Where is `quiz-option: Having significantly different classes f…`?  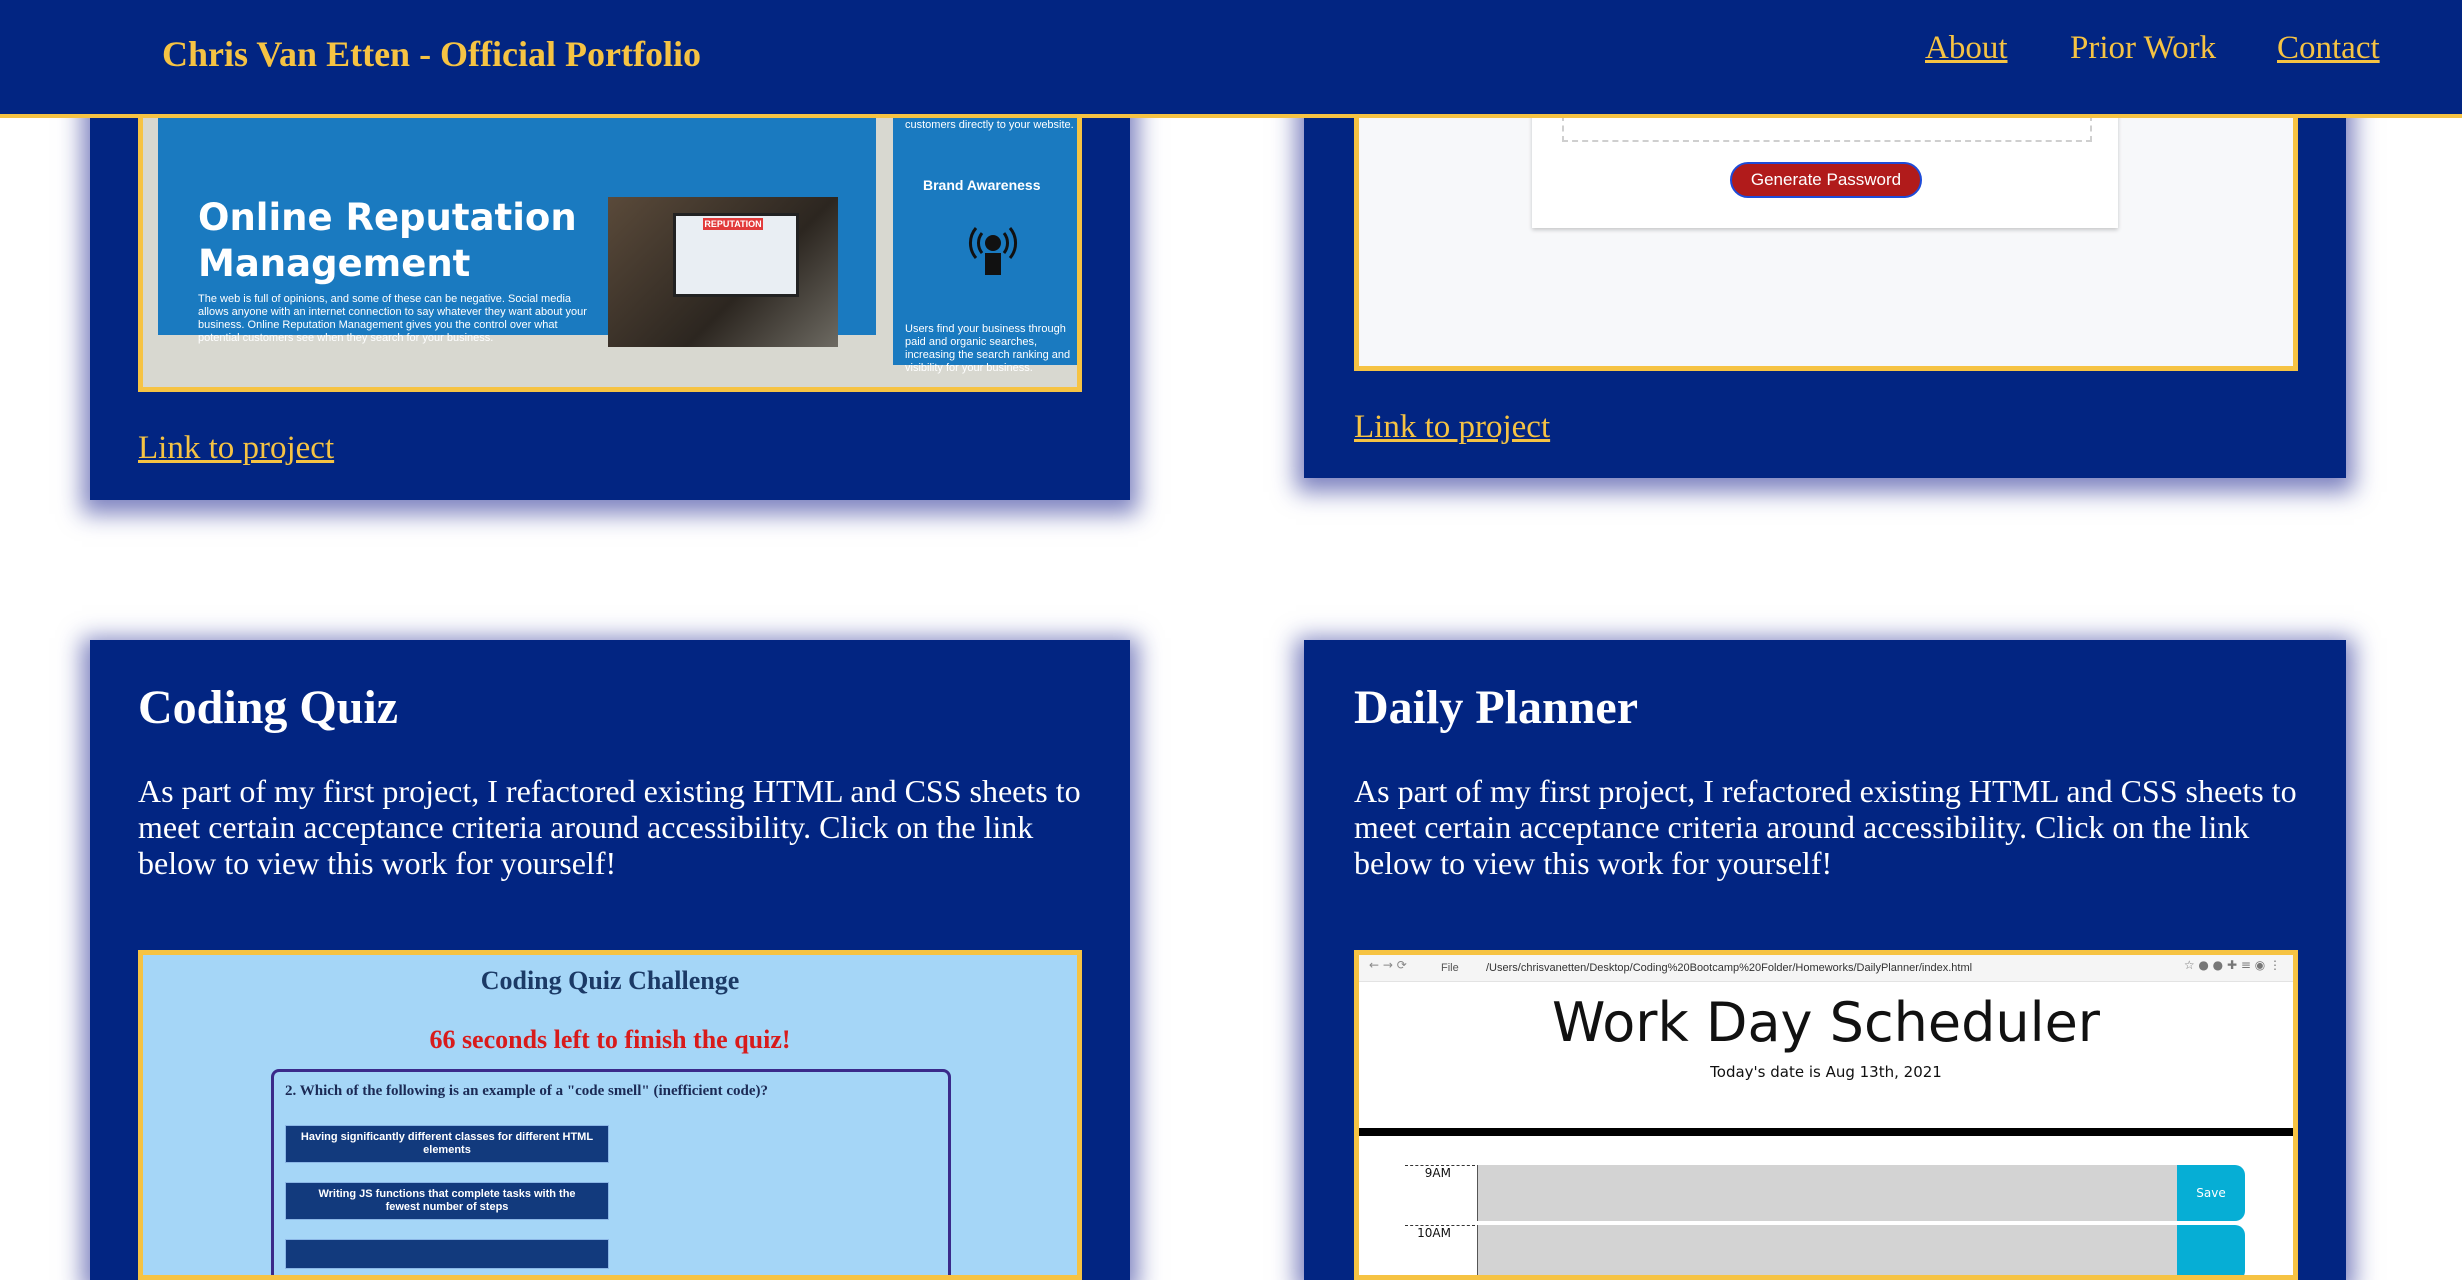 quiz-option: Having significantly different classes f… is located at coordinates (447, 1144).